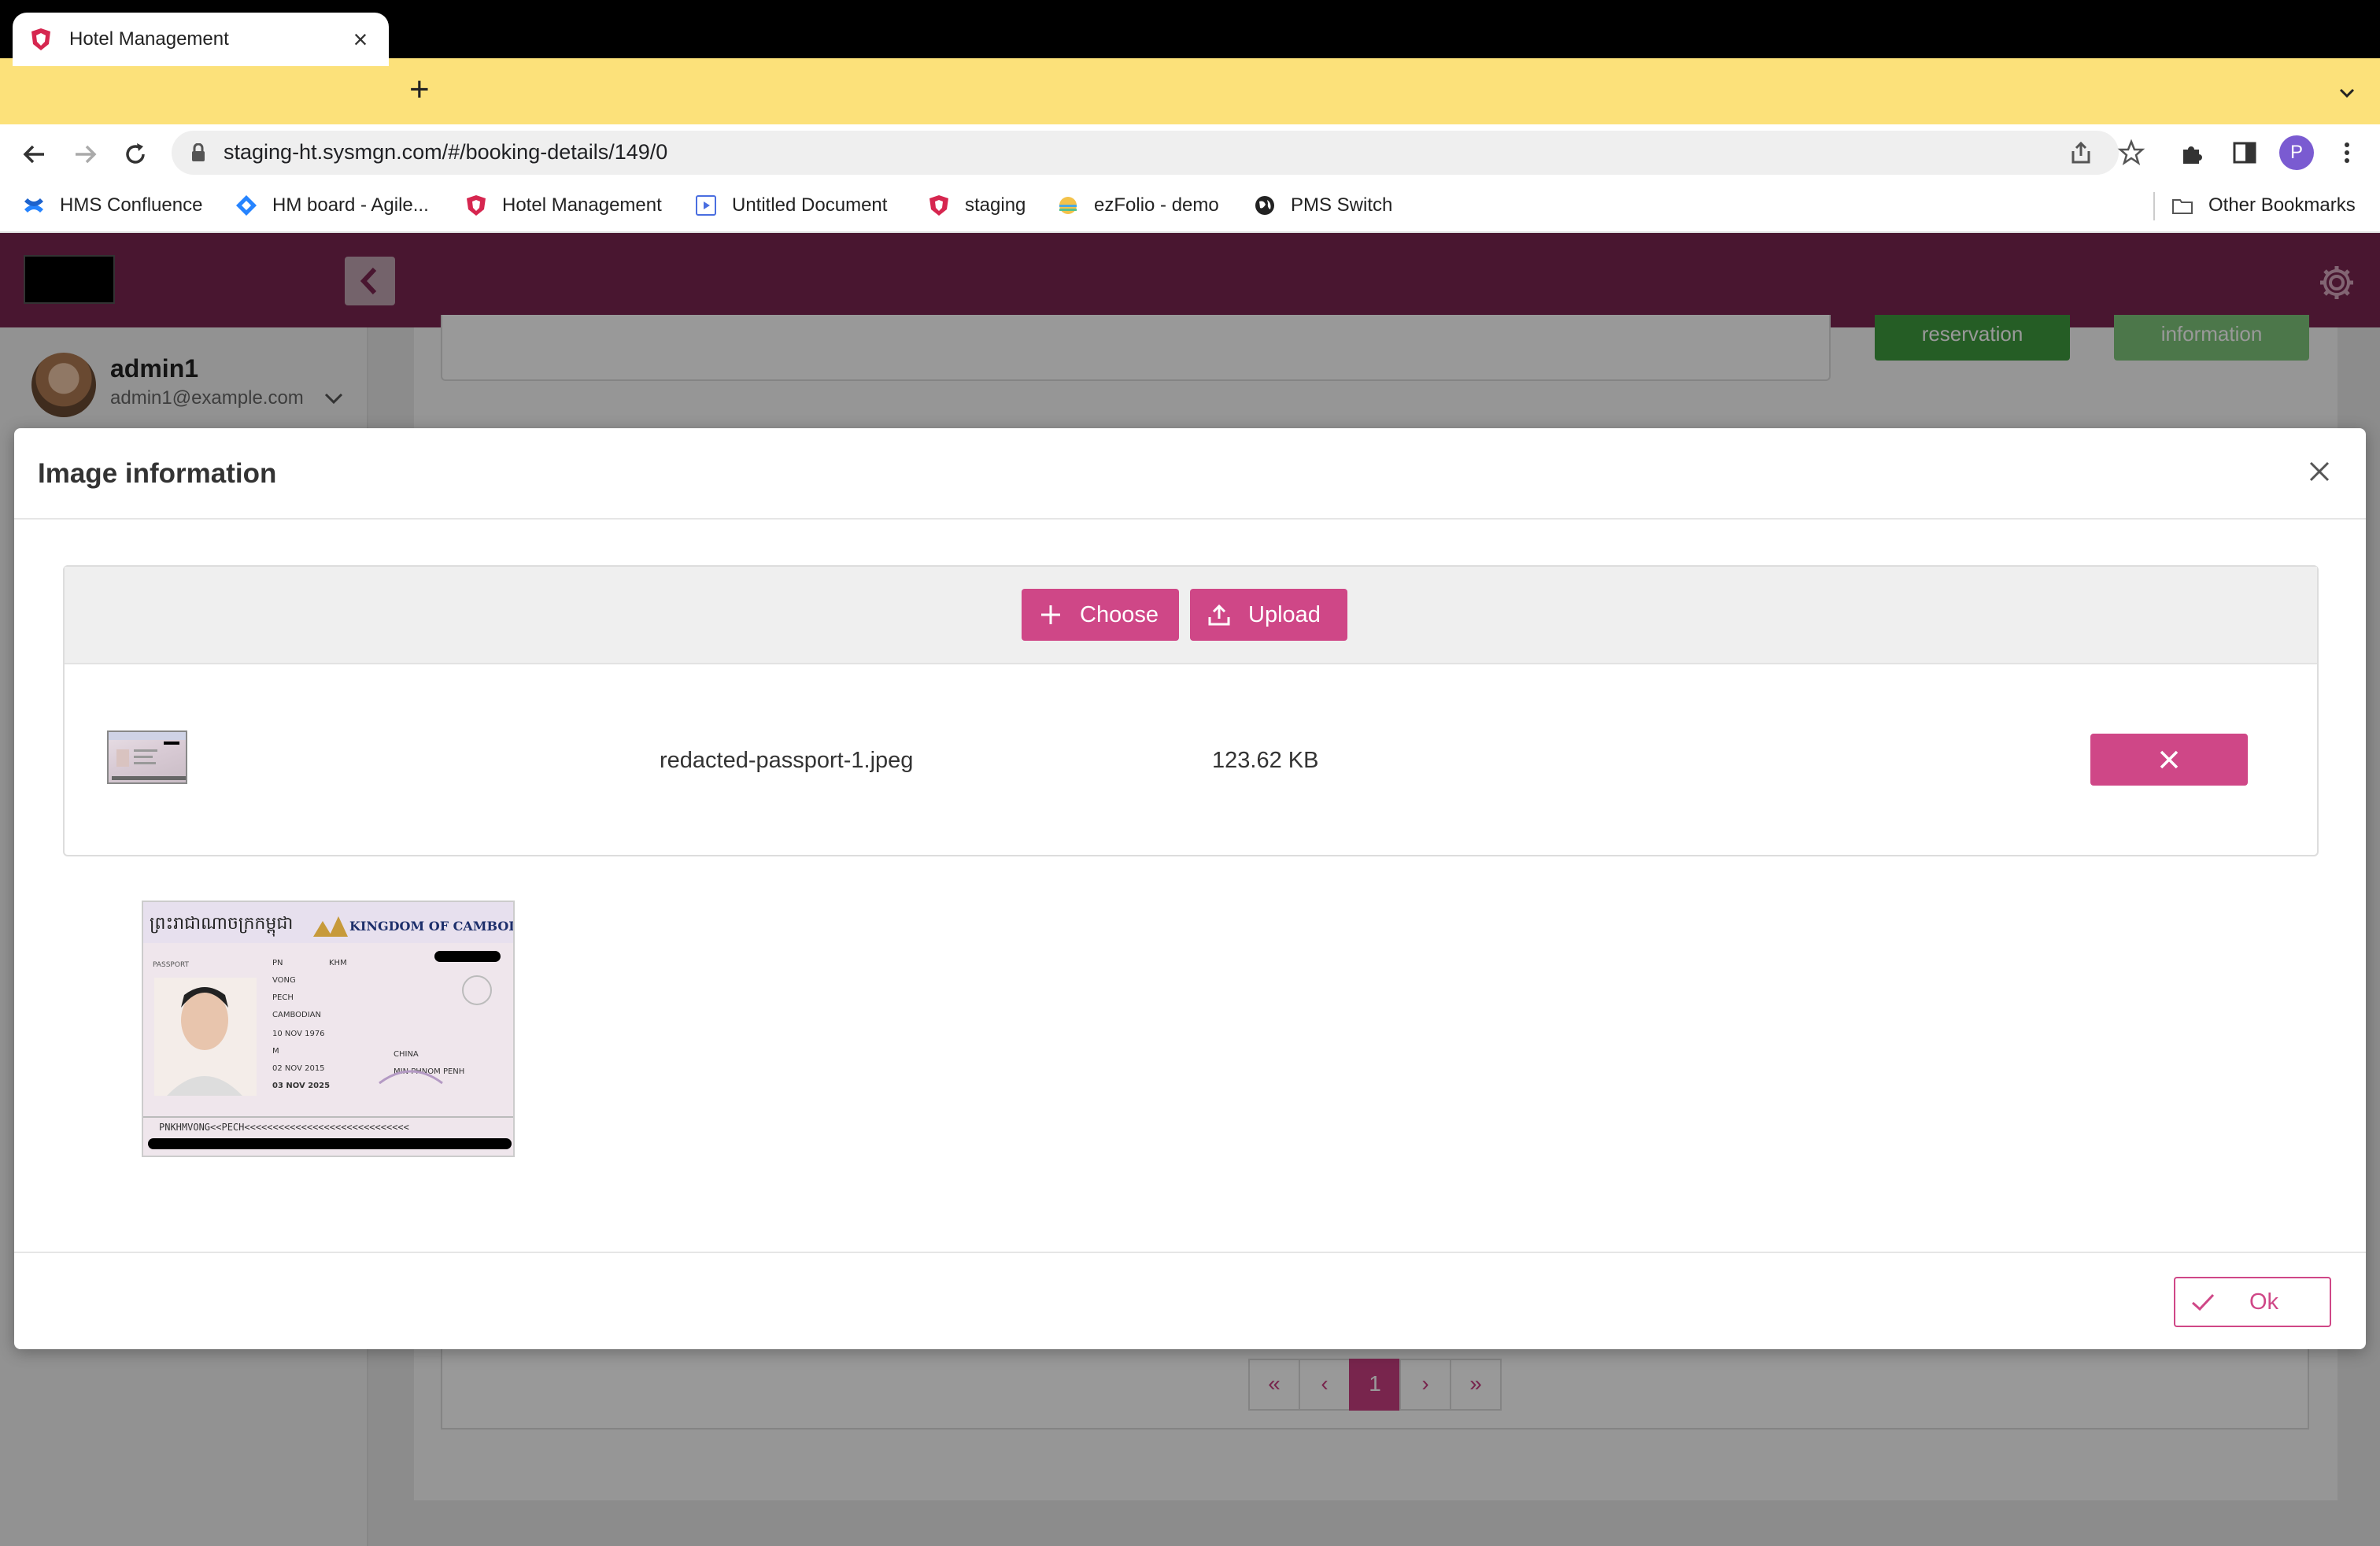  Describe the element at coordinates (246, 205) in the screenshot. I see `jira-icon` at that location.